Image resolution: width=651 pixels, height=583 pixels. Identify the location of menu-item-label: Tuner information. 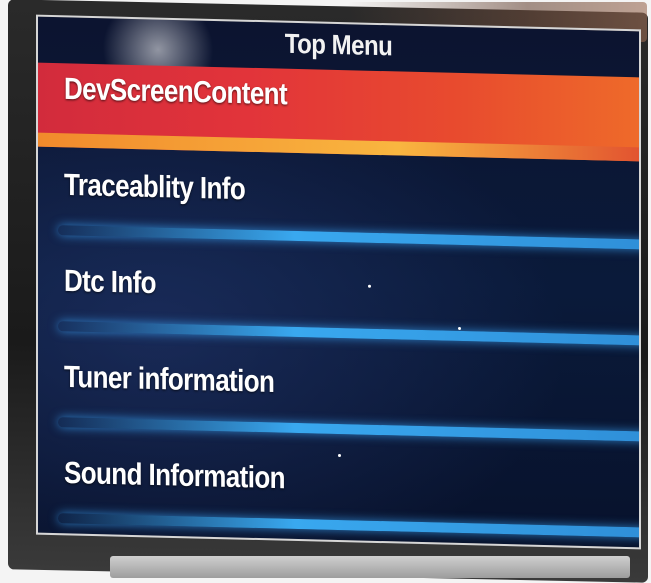
(169, 379).